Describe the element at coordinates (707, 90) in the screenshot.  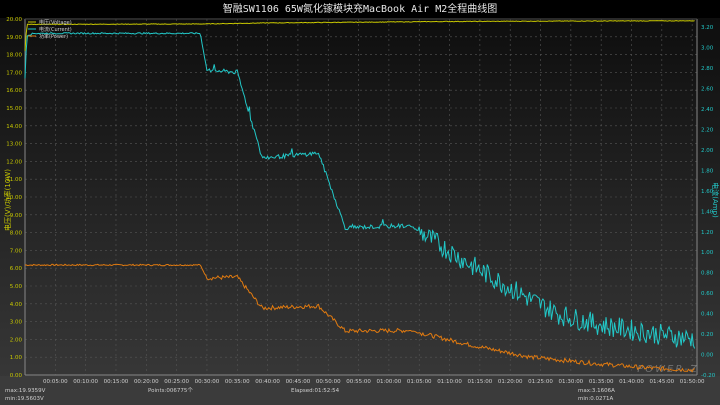
I see `right-tick-label: 2.60` at that location.